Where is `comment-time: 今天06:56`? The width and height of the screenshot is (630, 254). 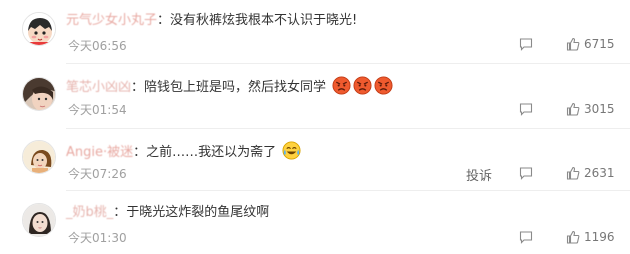
comment-time: 今天06:56 is located at coordinates (97, 46).